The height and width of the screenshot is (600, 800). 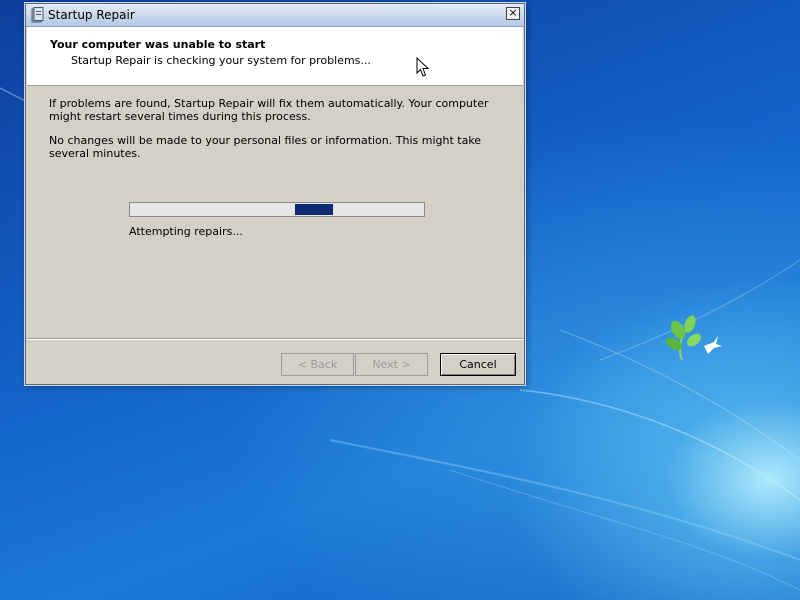 I want to click on cancel-button: Cancel, so click(x=478, y=364).